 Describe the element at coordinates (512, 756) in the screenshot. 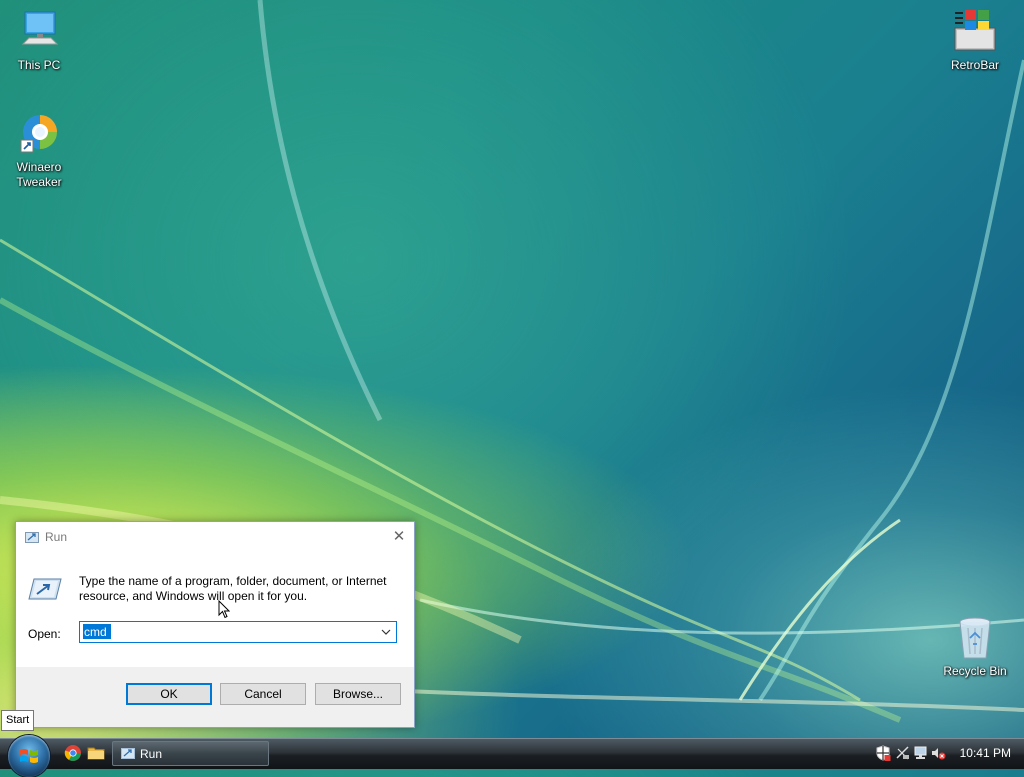

I see `taskbar: Run 10:41 PM` at that location.